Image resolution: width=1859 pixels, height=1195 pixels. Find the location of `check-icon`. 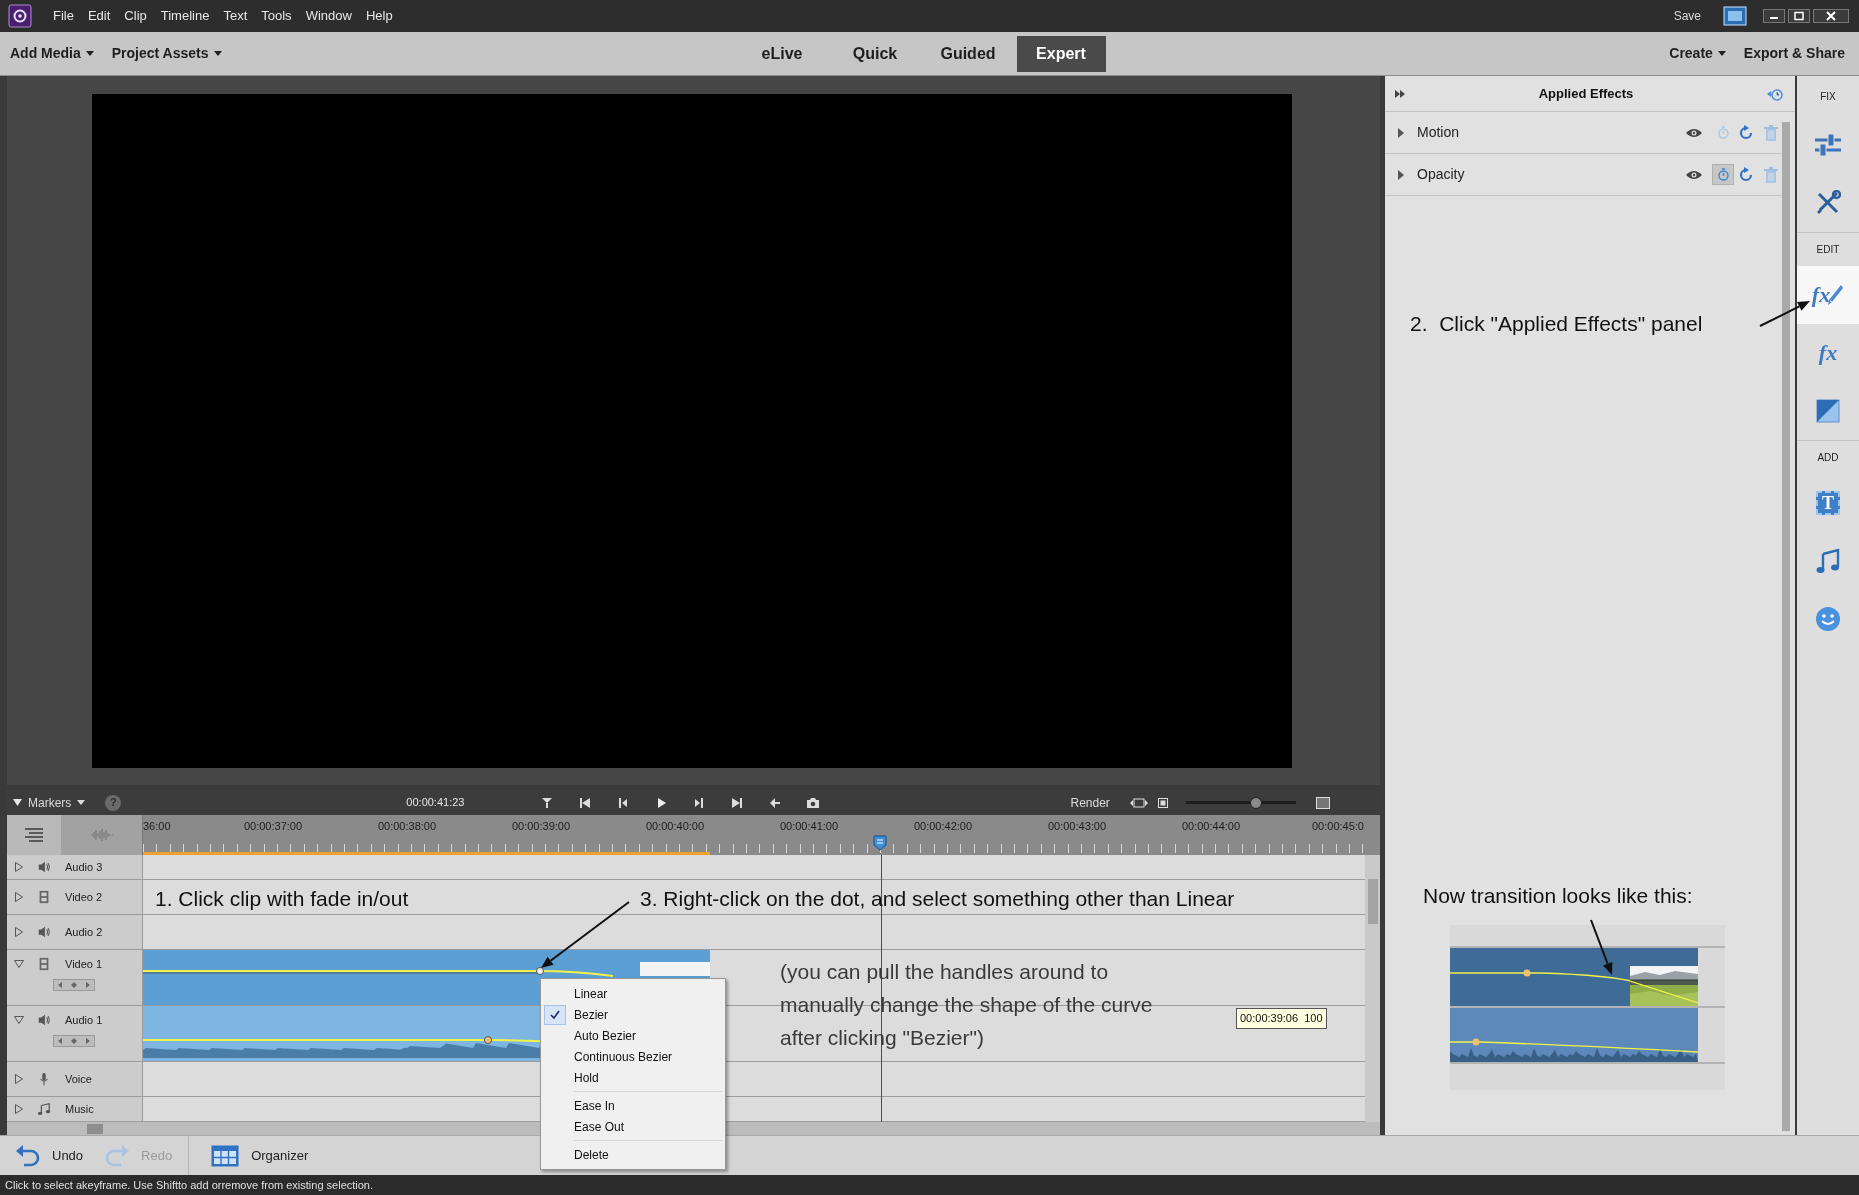

check-icon is located at coordinates (555, 1014).